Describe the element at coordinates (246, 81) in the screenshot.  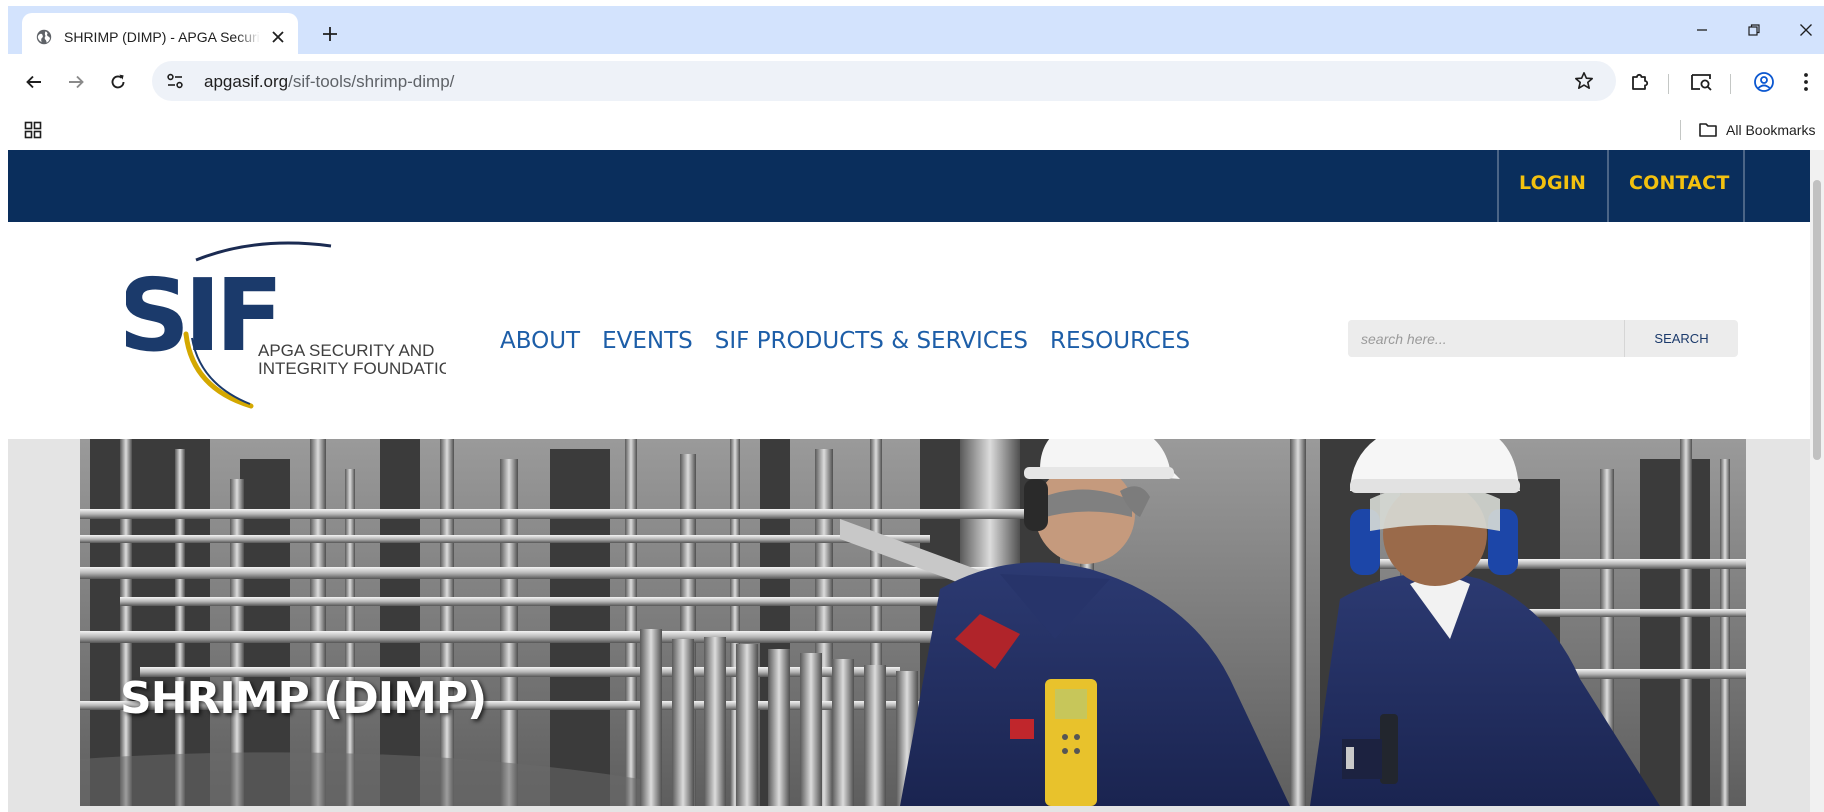
I see `url-domain: apgasif.org` at that location.